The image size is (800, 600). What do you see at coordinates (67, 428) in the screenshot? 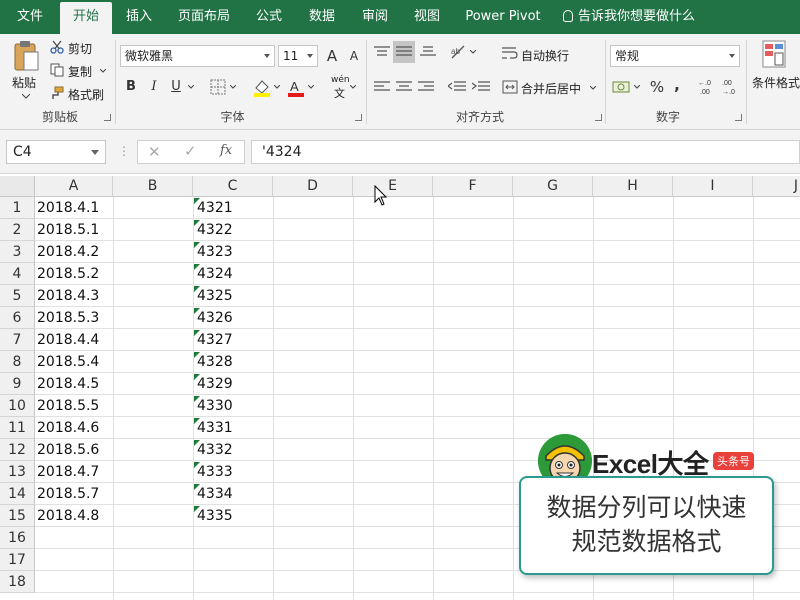
I see `cell-a11: 2018.4.6` at bounding box center [67, 428].